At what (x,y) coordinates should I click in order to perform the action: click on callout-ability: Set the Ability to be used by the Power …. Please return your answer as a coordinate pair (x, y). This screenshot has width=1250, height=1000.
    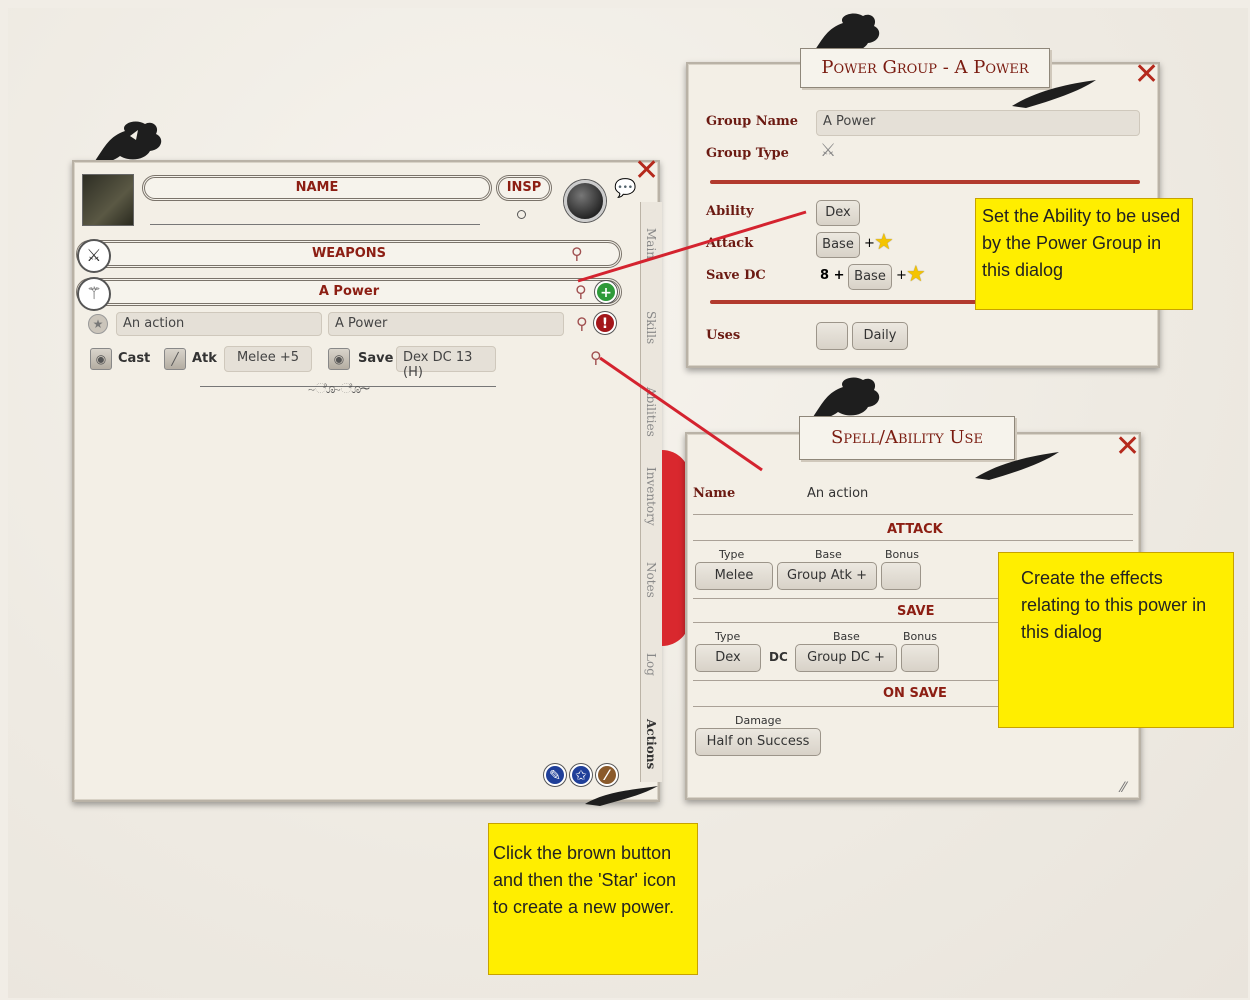
    Looking at the image, I should click on (1084, 254).